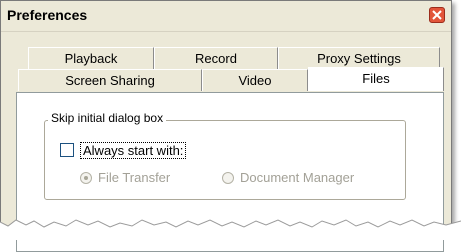 This screenshot has height=252, width=461. What do you see at coordinates (297, 177) in the screenshot?
I see `document-manager-label: Document Manager` at bounding box center [297, 177].